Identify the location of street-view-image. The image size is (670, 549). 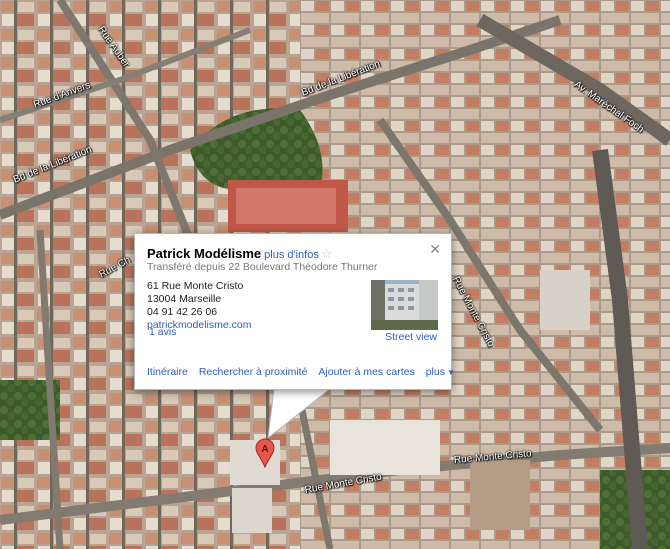
(404, 305).